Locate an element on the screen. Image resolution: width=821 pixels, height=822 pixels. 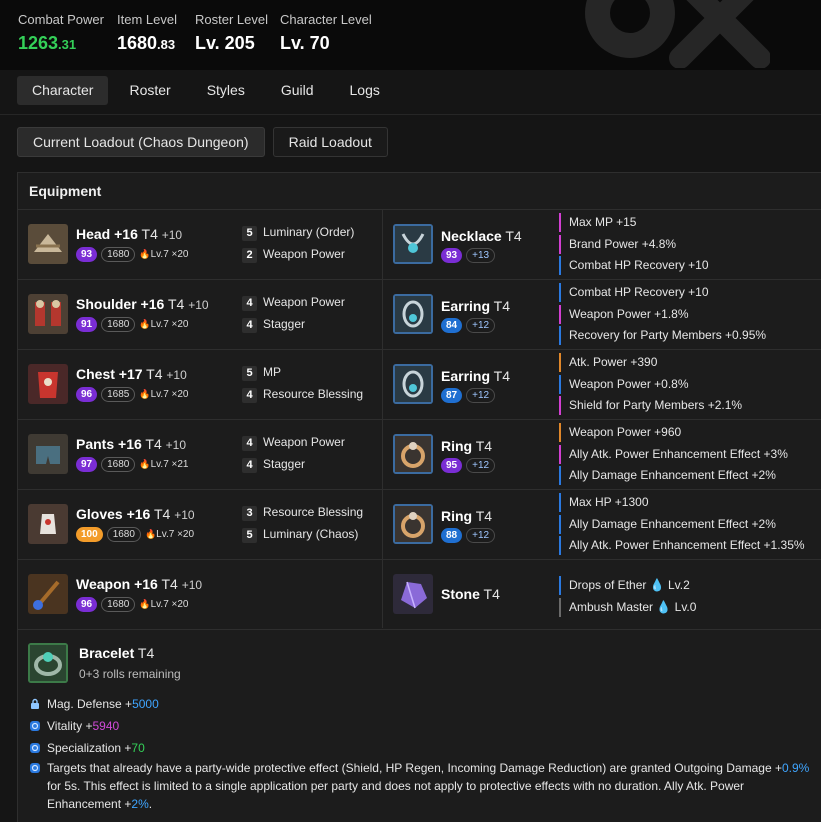
quality-badge: 96 is located at coordinates (87, 604).